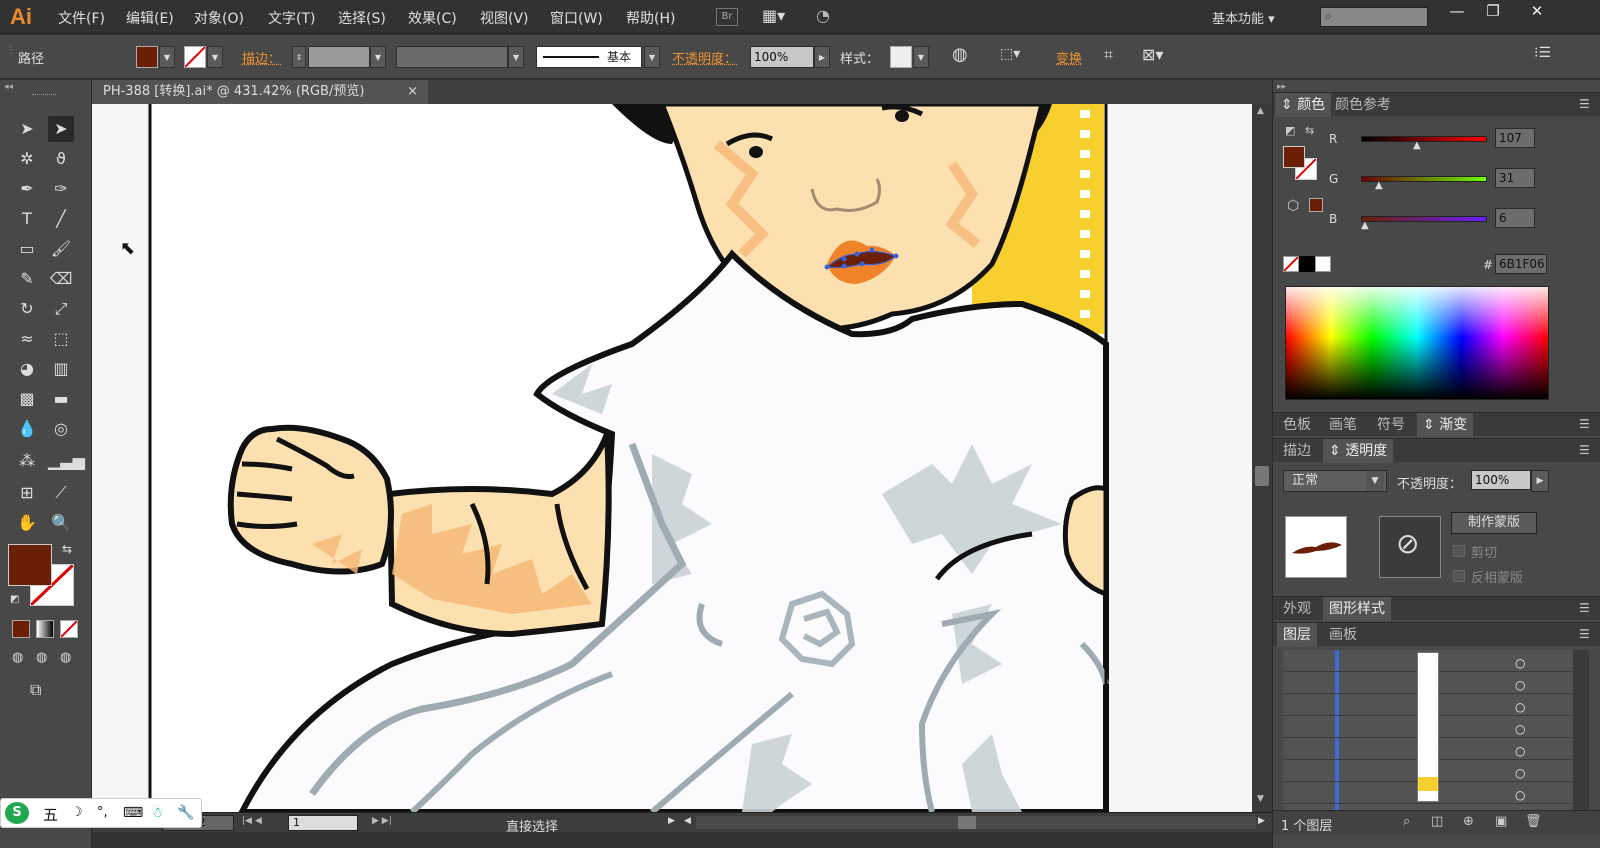 The width and height of the screenshot is (1600, 848). I want to click on arrange-documents-icon: ▦▾, so click(773, 15).